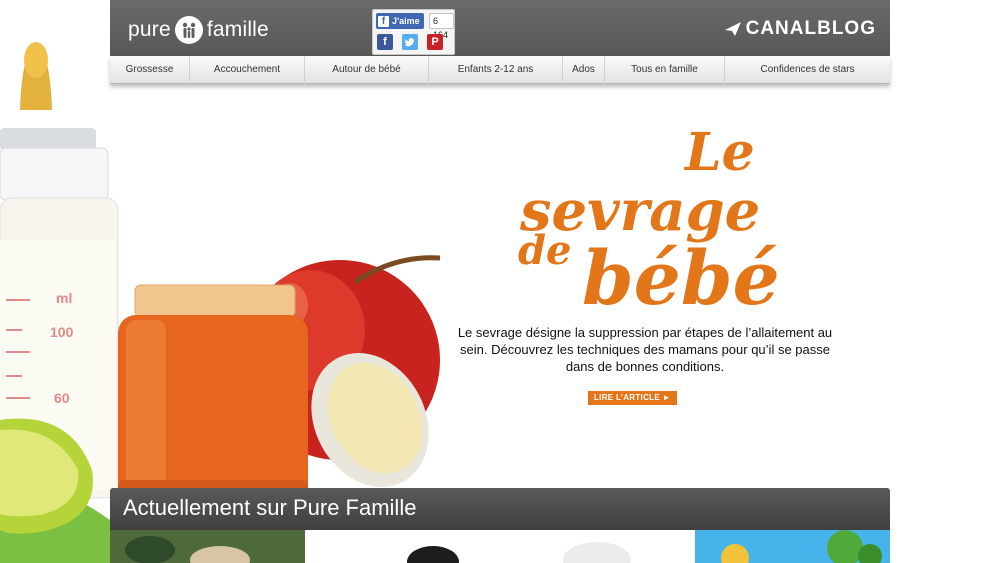  I want to click on twitter-share-icon, so click(410, 42).